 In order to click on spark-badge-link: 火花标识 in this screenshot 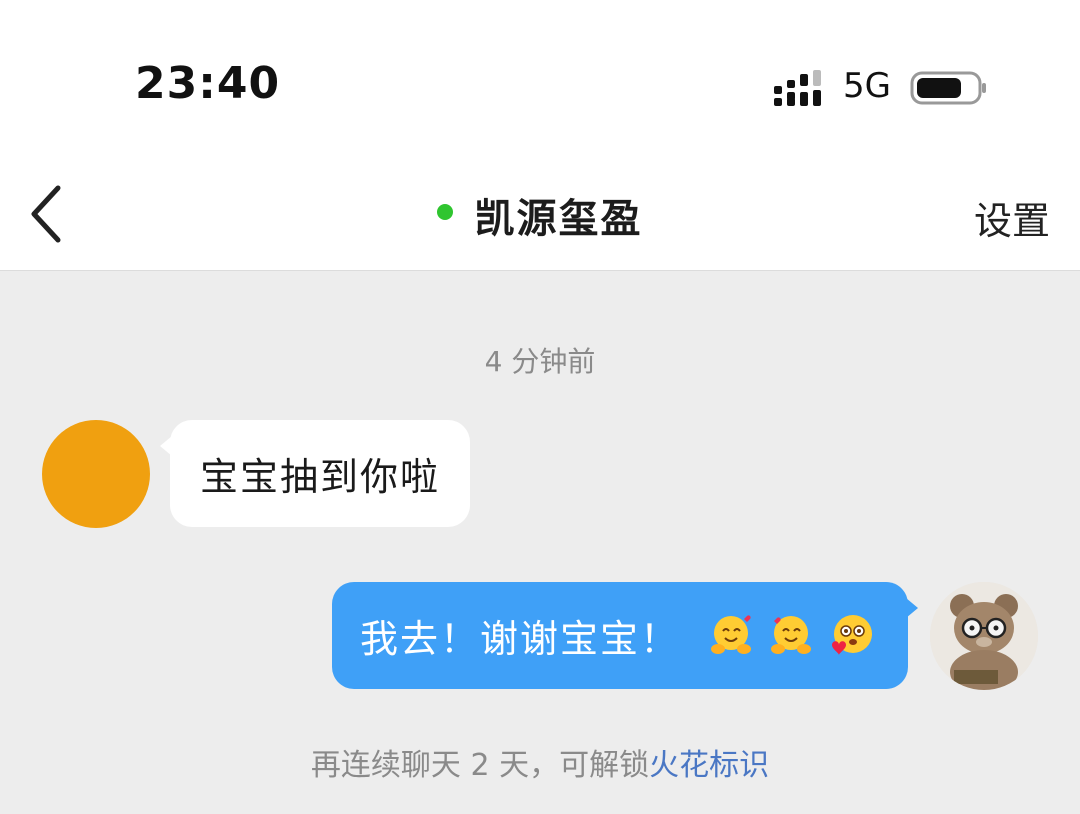, I will do `click(709, 765)`.